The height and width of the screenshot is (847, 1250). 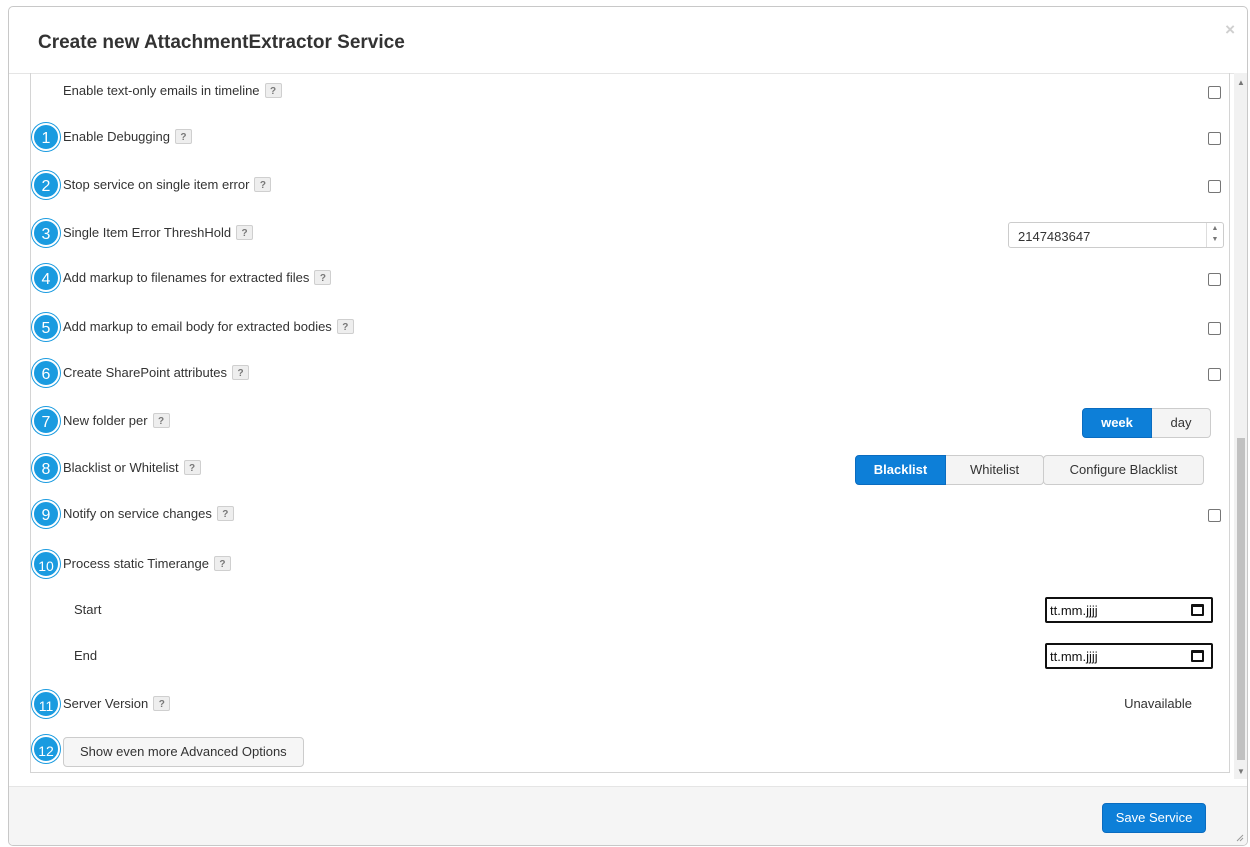 What do you see at coordinates (221, 42) in the screenshot?
I see `dialog-title: Create new AttachmentExtractor Service` at bounding box center [221, 42].